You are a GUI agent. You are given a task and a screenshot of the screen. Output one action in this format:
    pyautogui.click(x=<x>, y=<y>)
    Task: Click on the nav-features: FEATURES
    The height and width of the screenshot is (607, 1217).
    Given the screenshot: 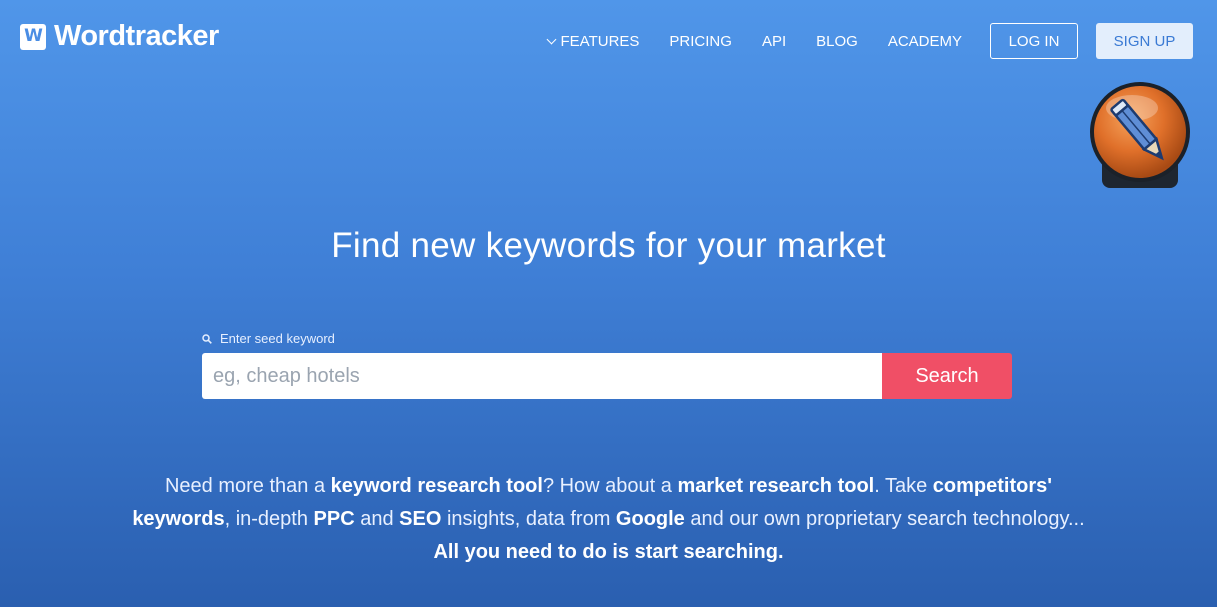 What is the action you would take?
    pyautogui.click(x=593, y=41)
    